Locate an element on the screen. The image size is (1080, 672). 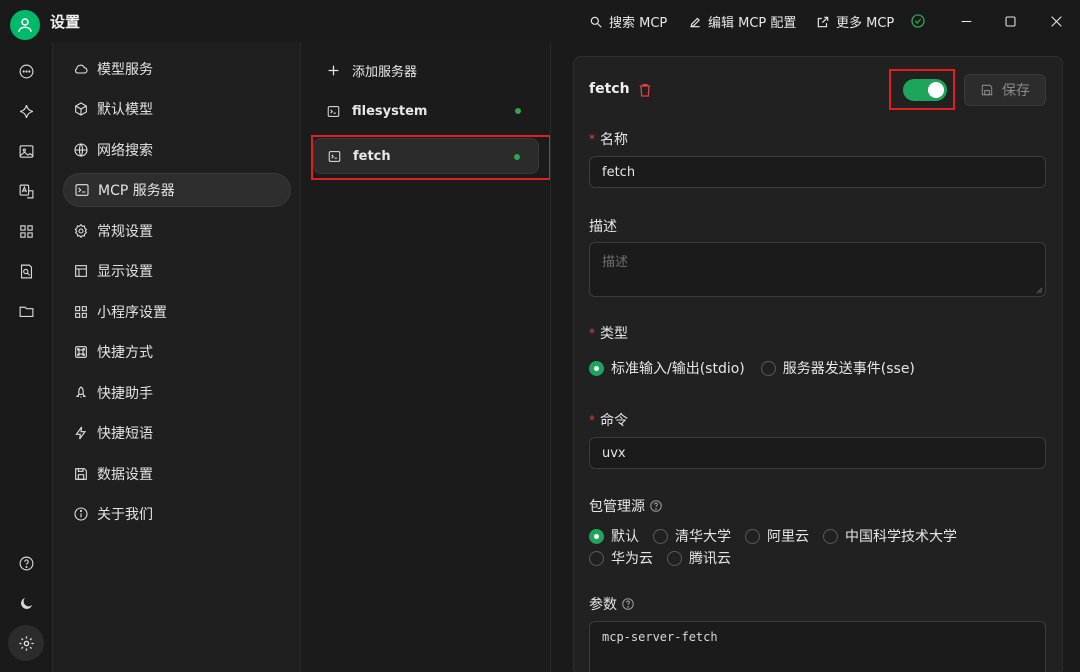
type-option-stdio: 标准输入/输出(stdio) is located at coordinates (667, 368).